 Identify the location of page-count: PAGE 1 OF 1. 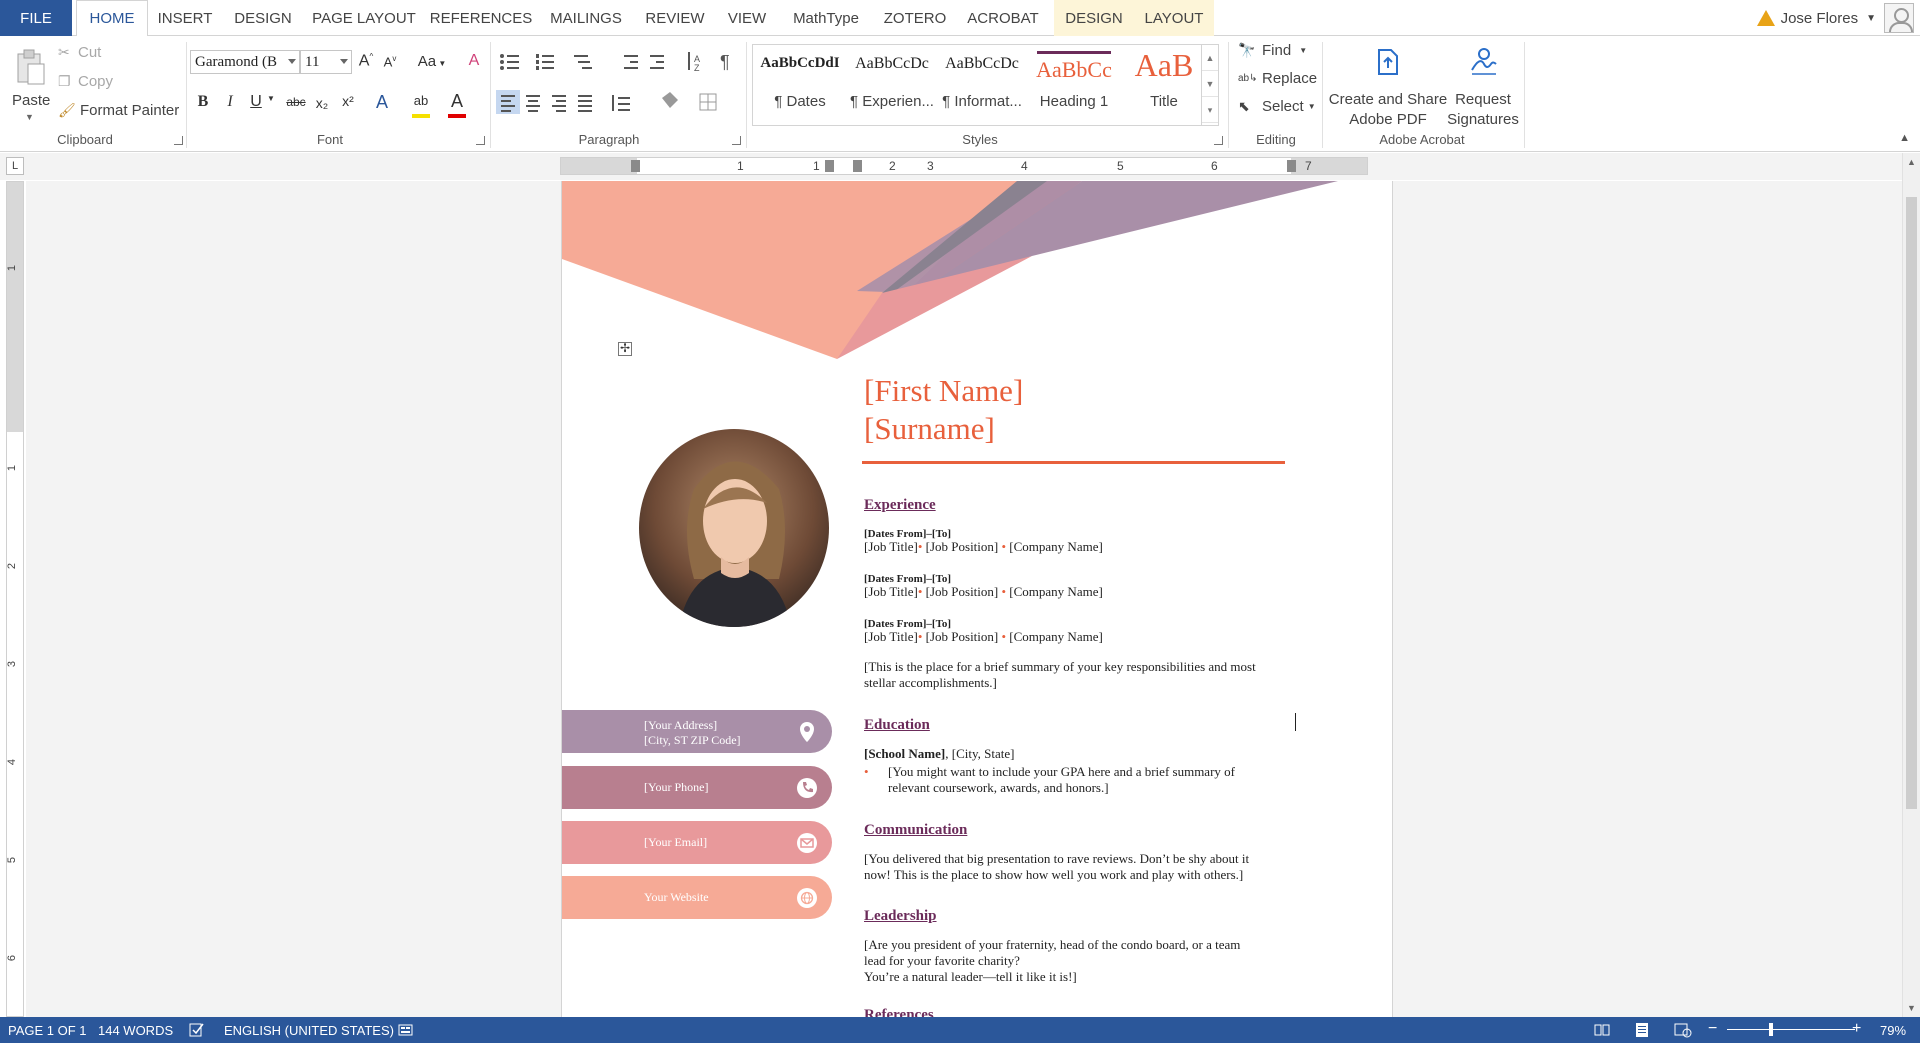
(47, 1030).